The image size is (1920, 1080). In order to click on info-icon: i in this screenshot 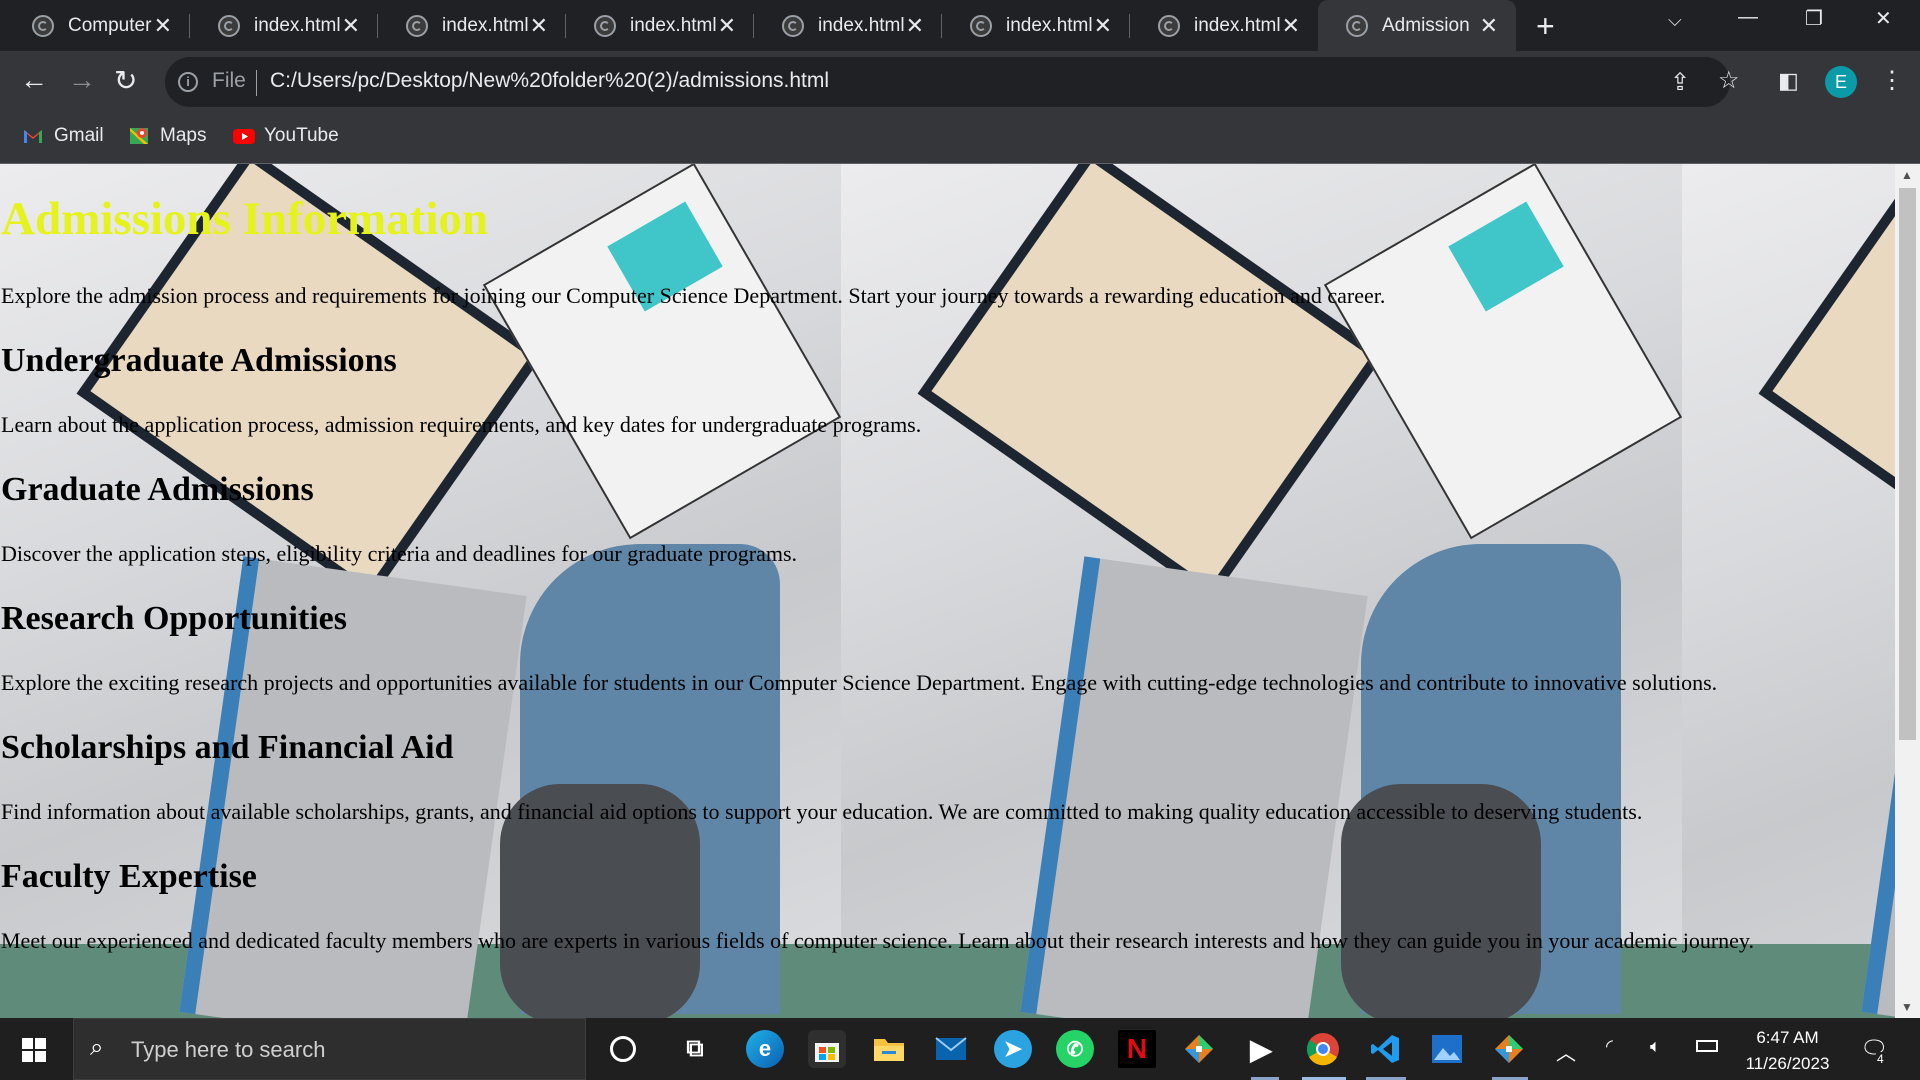, I will do `click(188, 82)`.